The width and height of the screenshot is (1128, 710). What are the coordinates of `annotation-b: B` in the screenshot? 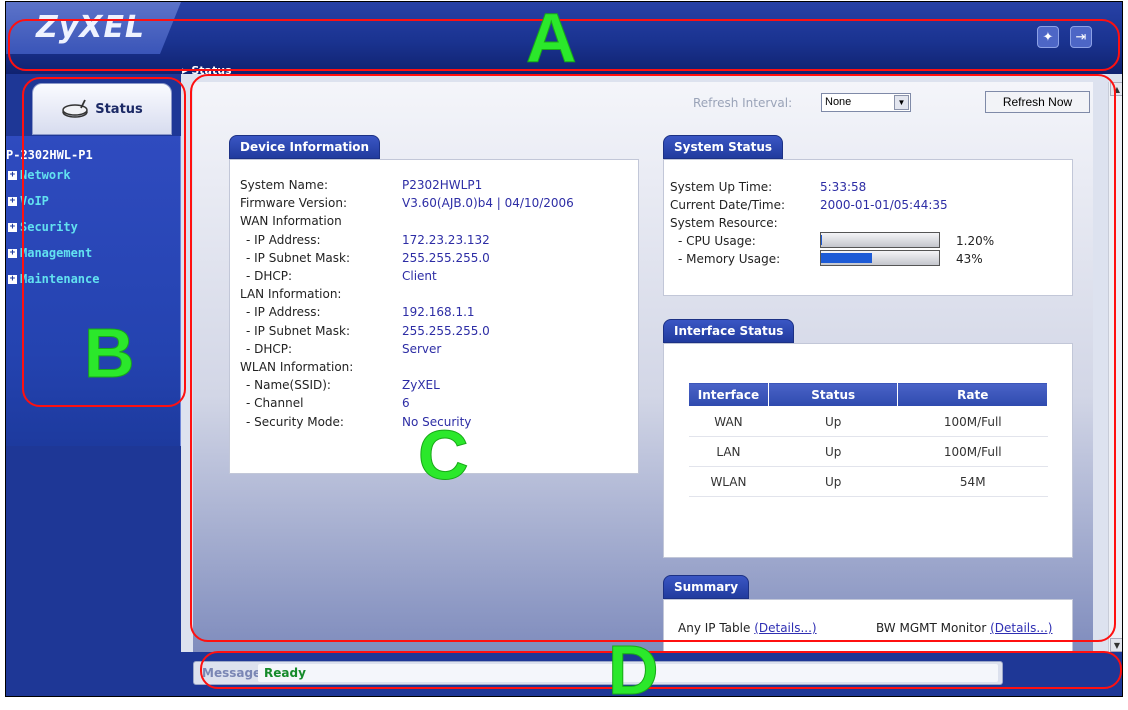 It's located at (110, 353).